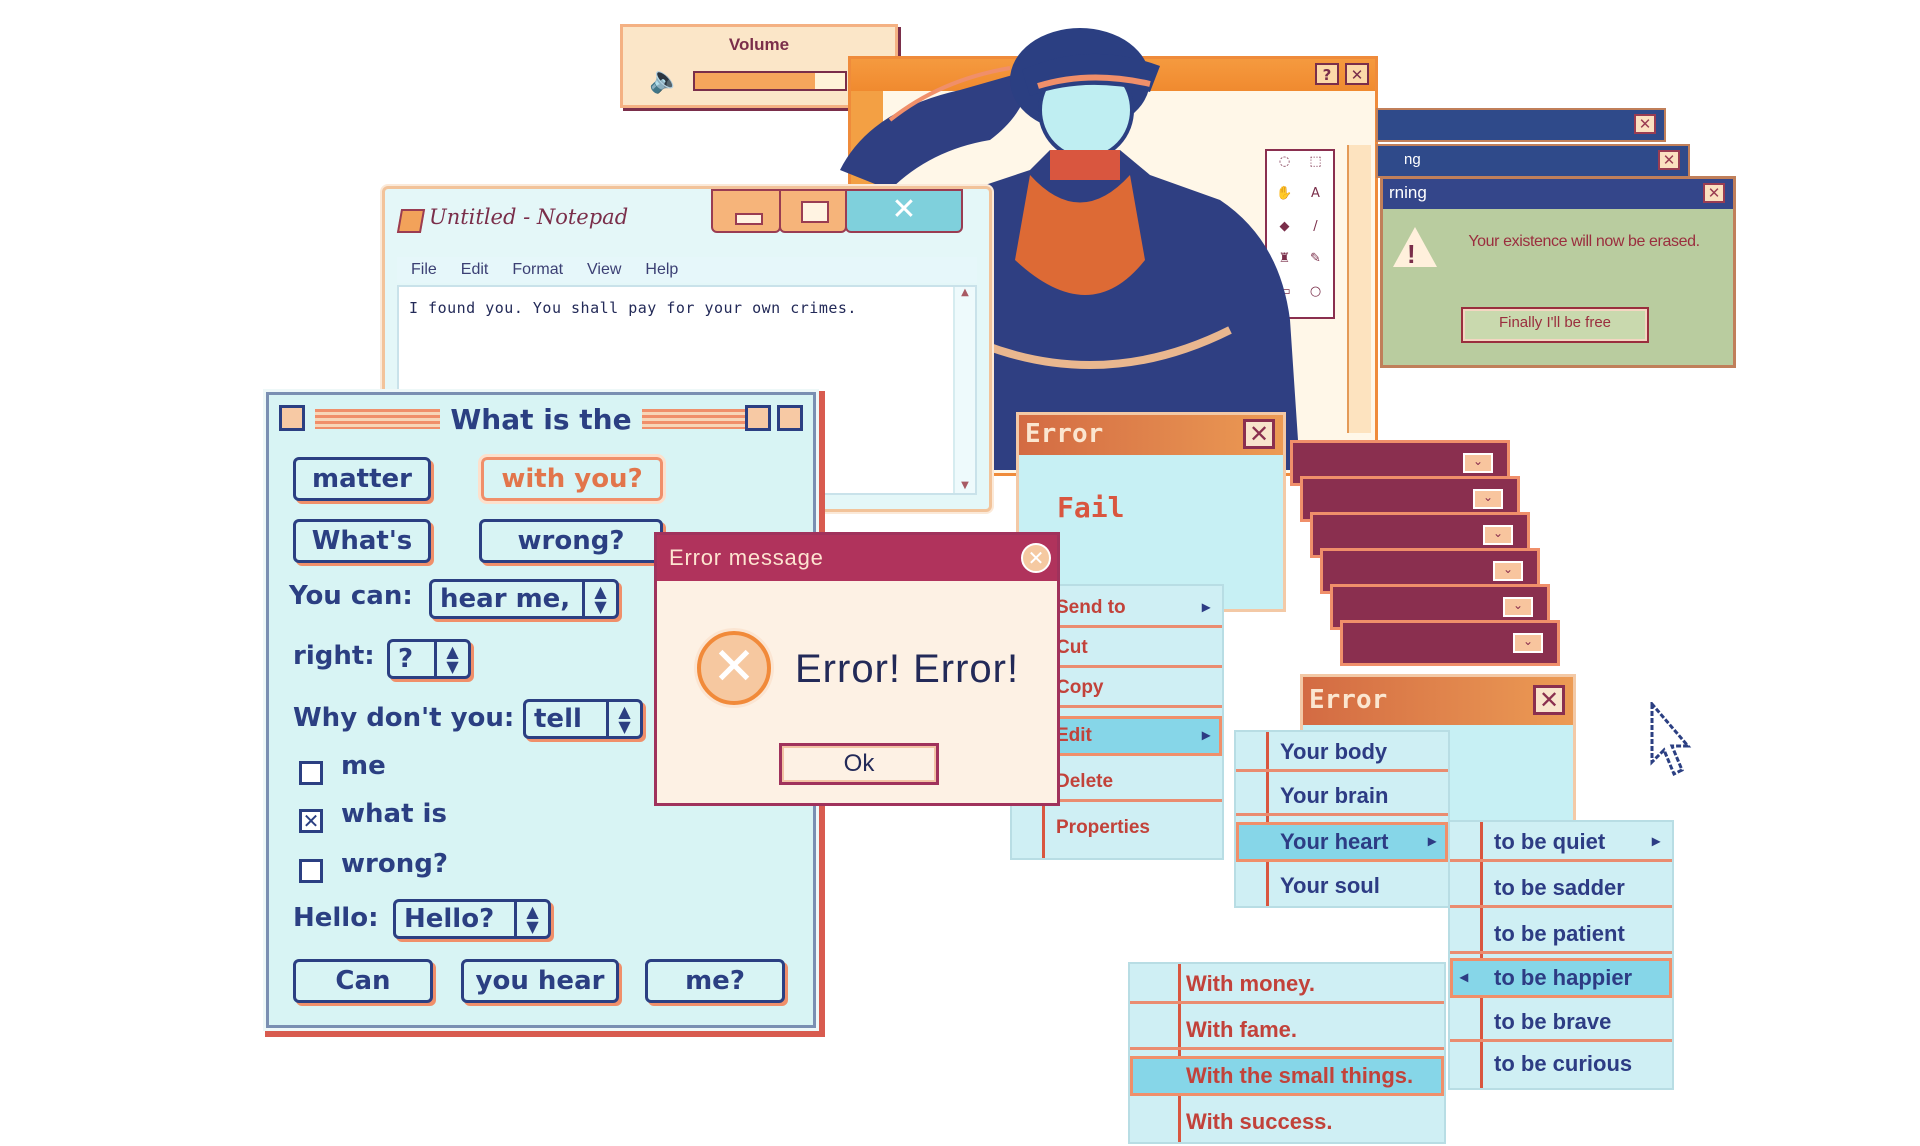 The width and height of the screenshot is (1920, 1146). Describe the element at coordinates (394, 814) in the screenshot. I see `checkbox-what-is-label: what is` at that location.